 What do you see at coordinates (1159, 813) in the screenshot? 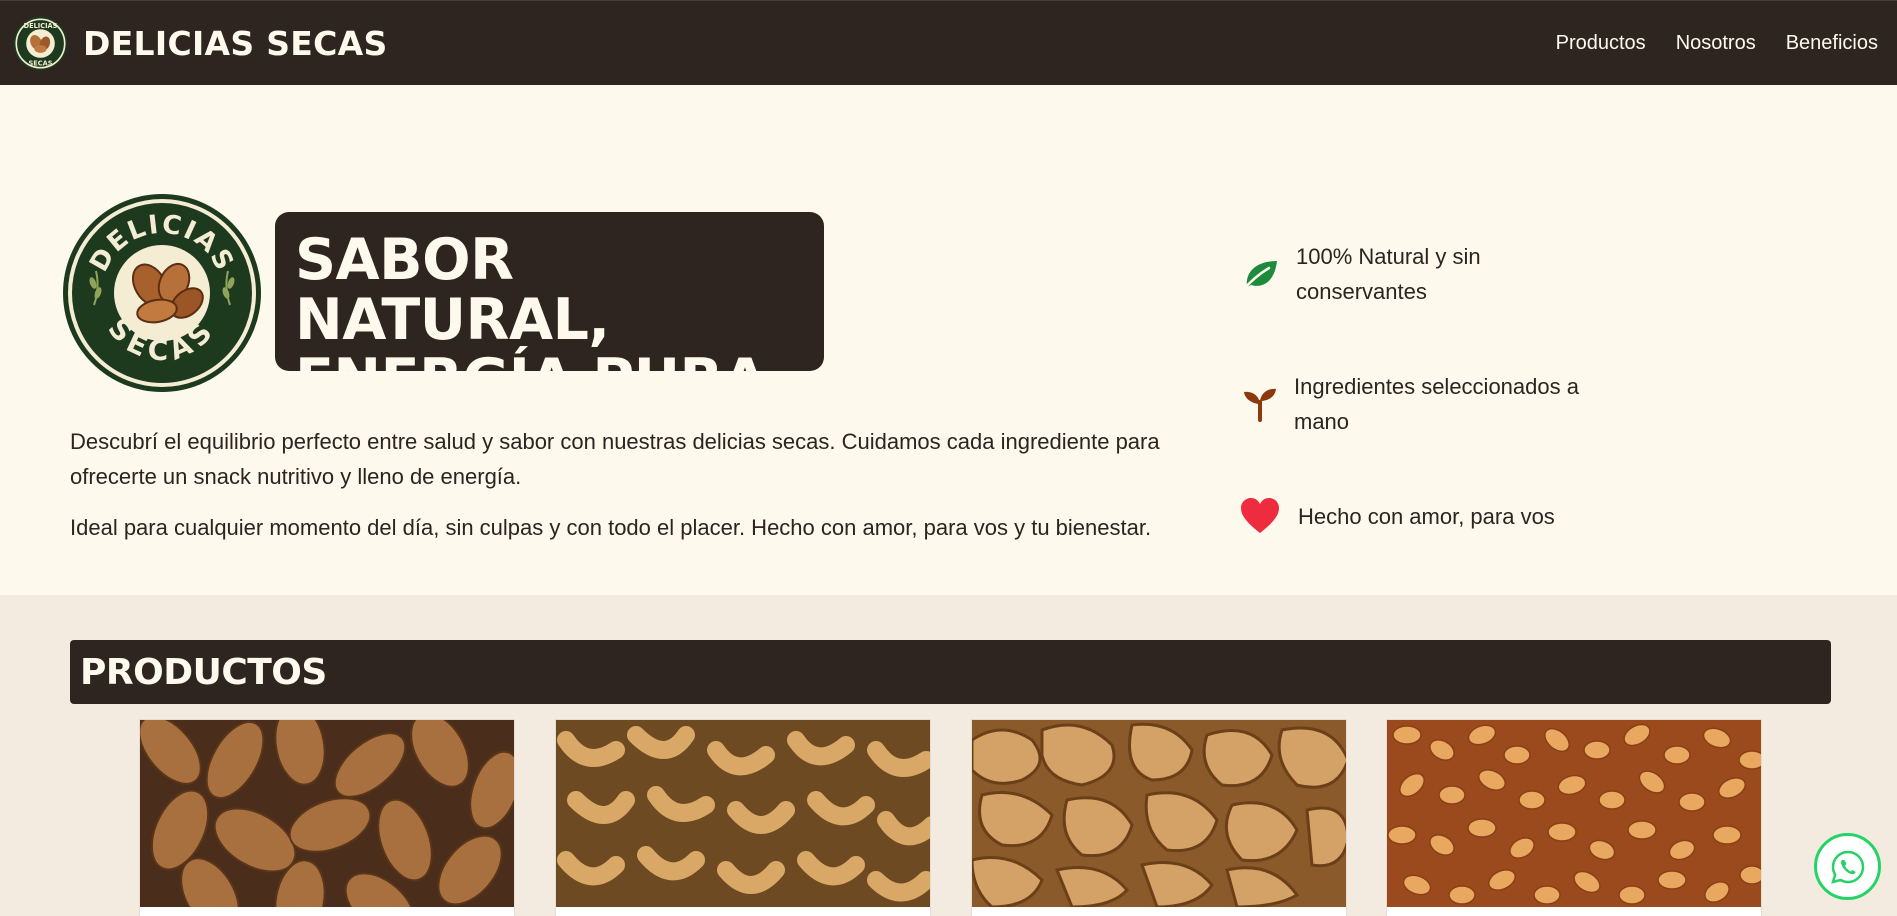
I see `walnuts-image` at bounding box center [1159, 813].